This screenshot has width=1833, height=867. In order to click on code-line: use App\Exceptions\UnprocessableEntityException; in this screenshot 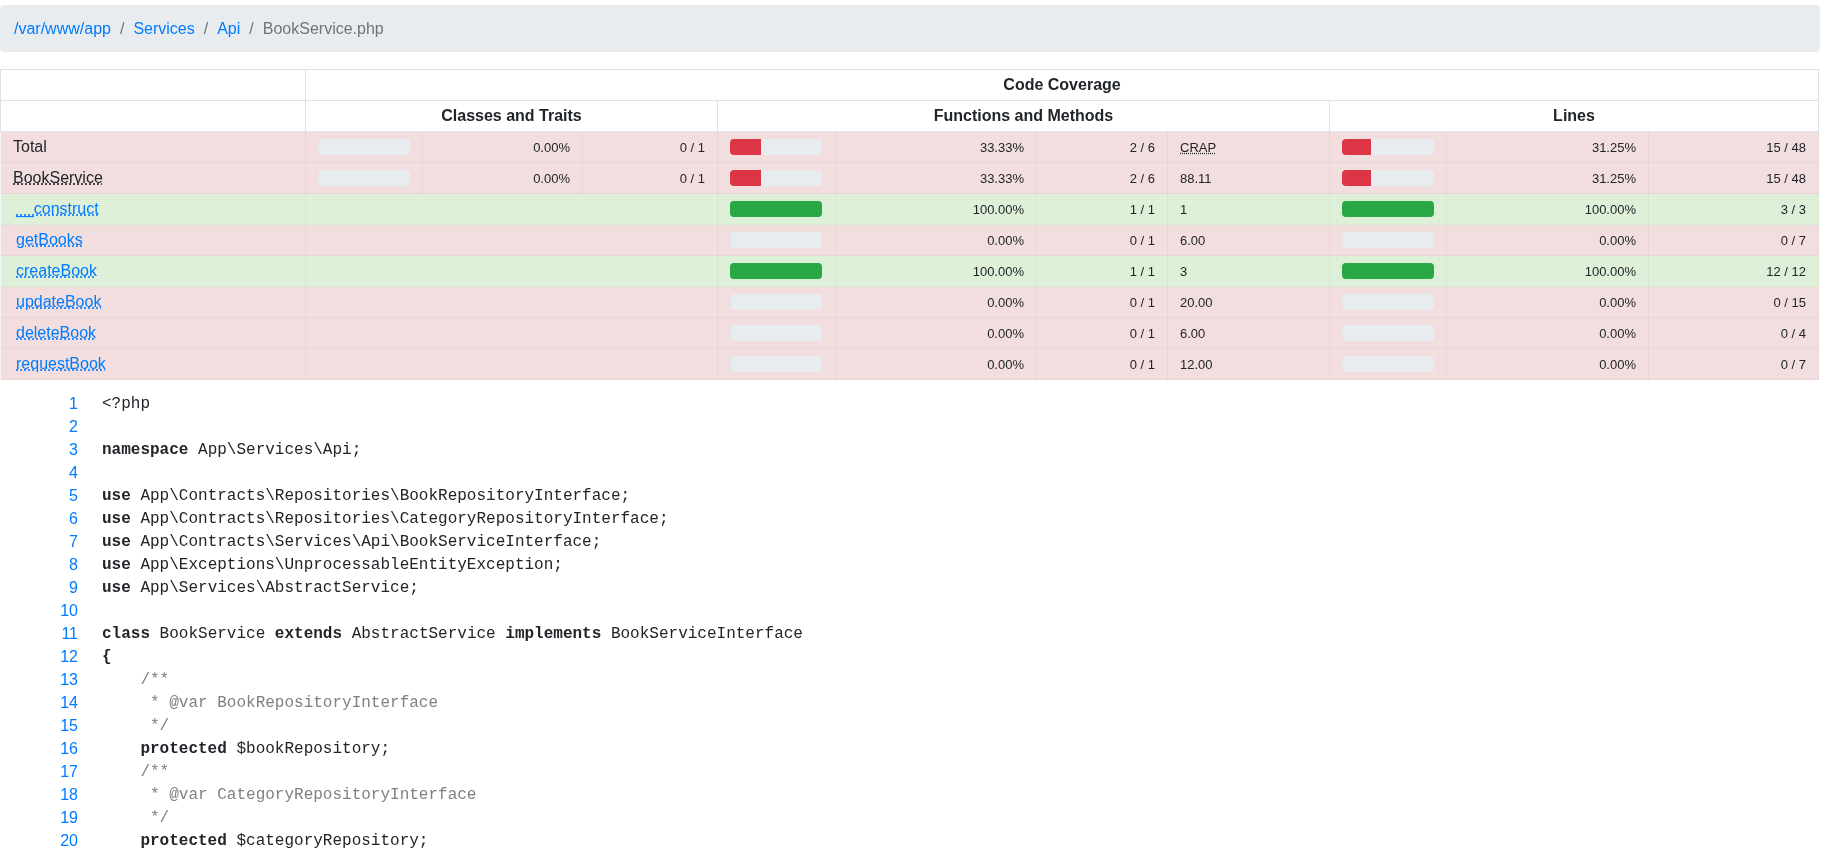, I will do `click(332, 564)`.